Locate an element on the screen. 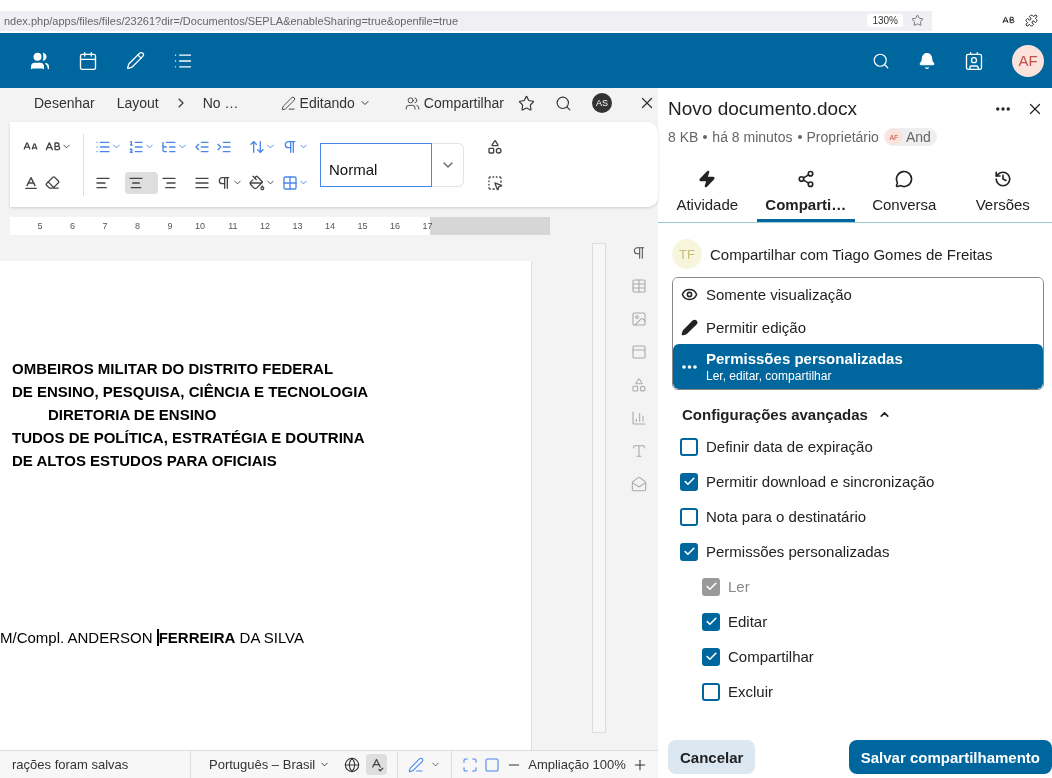 The width and height of the screenshot is (1052, 778). ellipsis-icon is located at coordinates (689, 366).